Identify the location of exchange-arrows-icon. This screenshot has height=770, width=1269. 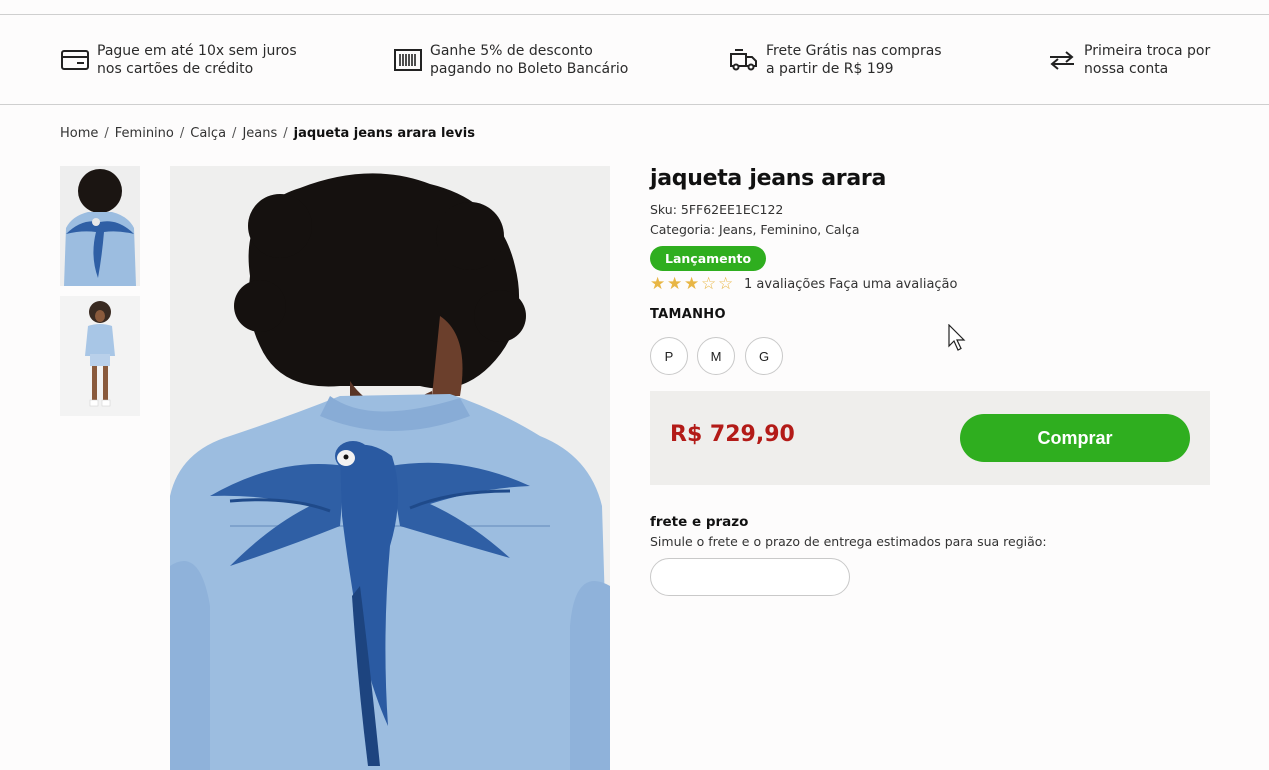
(1062, 60).